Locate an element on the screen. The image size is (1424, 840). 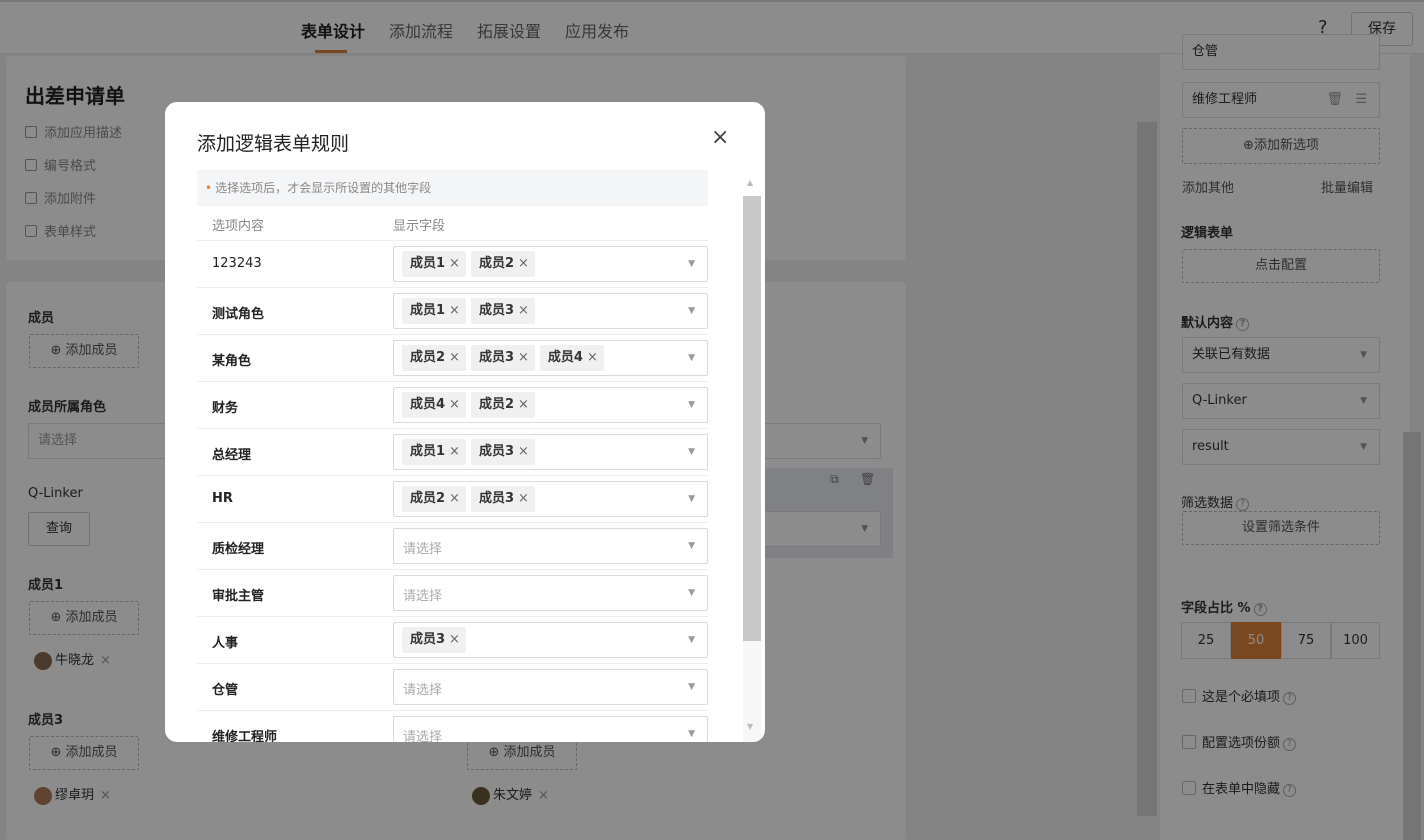
option-name: 审批主管 is located at coordinates (238, 596).